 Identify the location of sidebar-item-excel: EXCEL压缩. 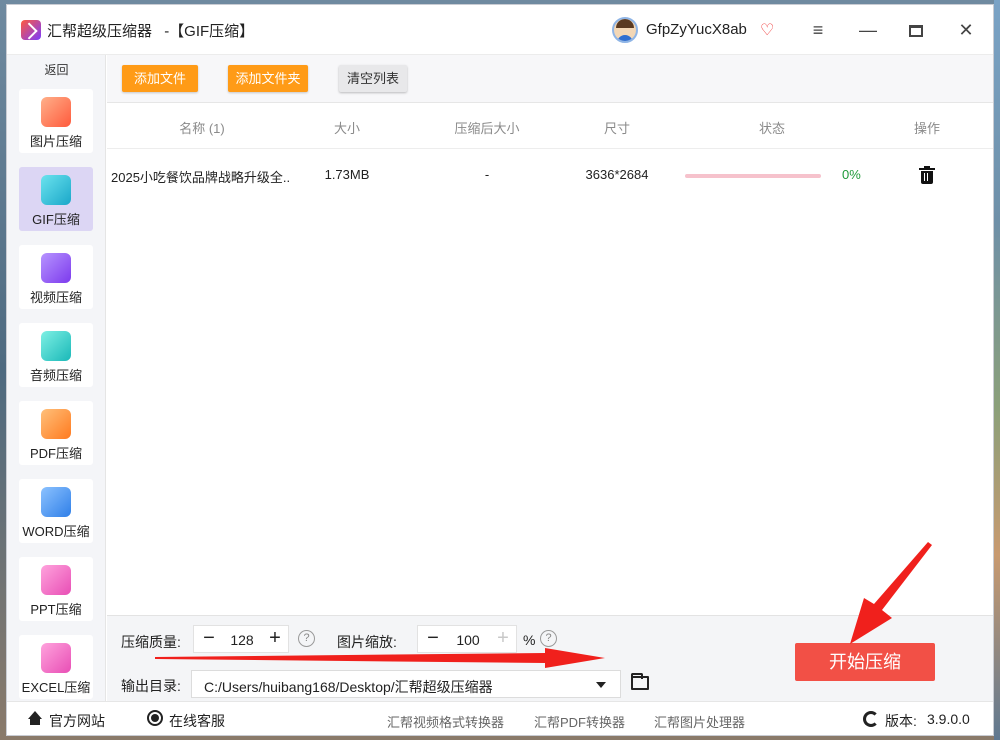
(56, 667).